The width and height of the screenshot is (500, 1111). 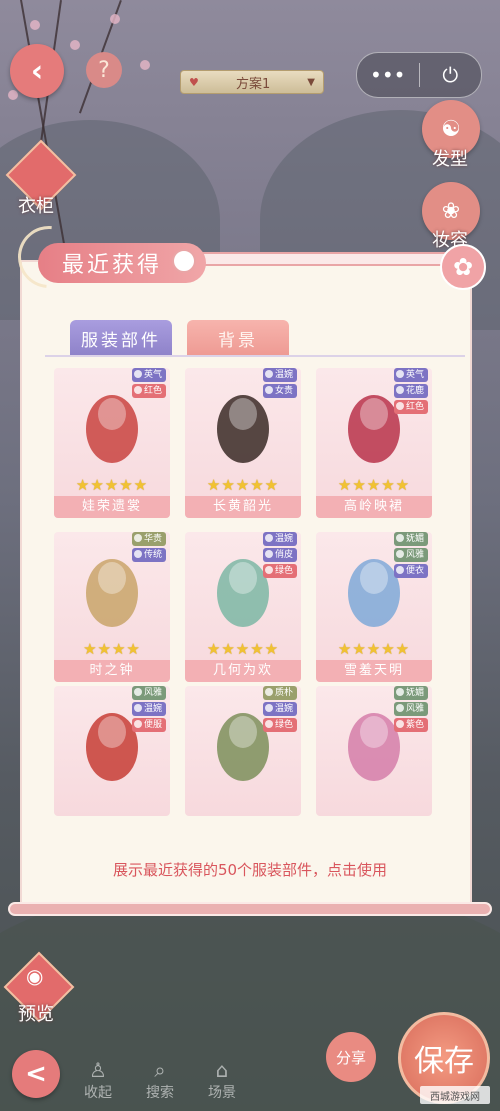 What do you see at coordinates (238, 338) in the screenshot?
I see `tab-background: 背景` at bounding box center [238, 338].